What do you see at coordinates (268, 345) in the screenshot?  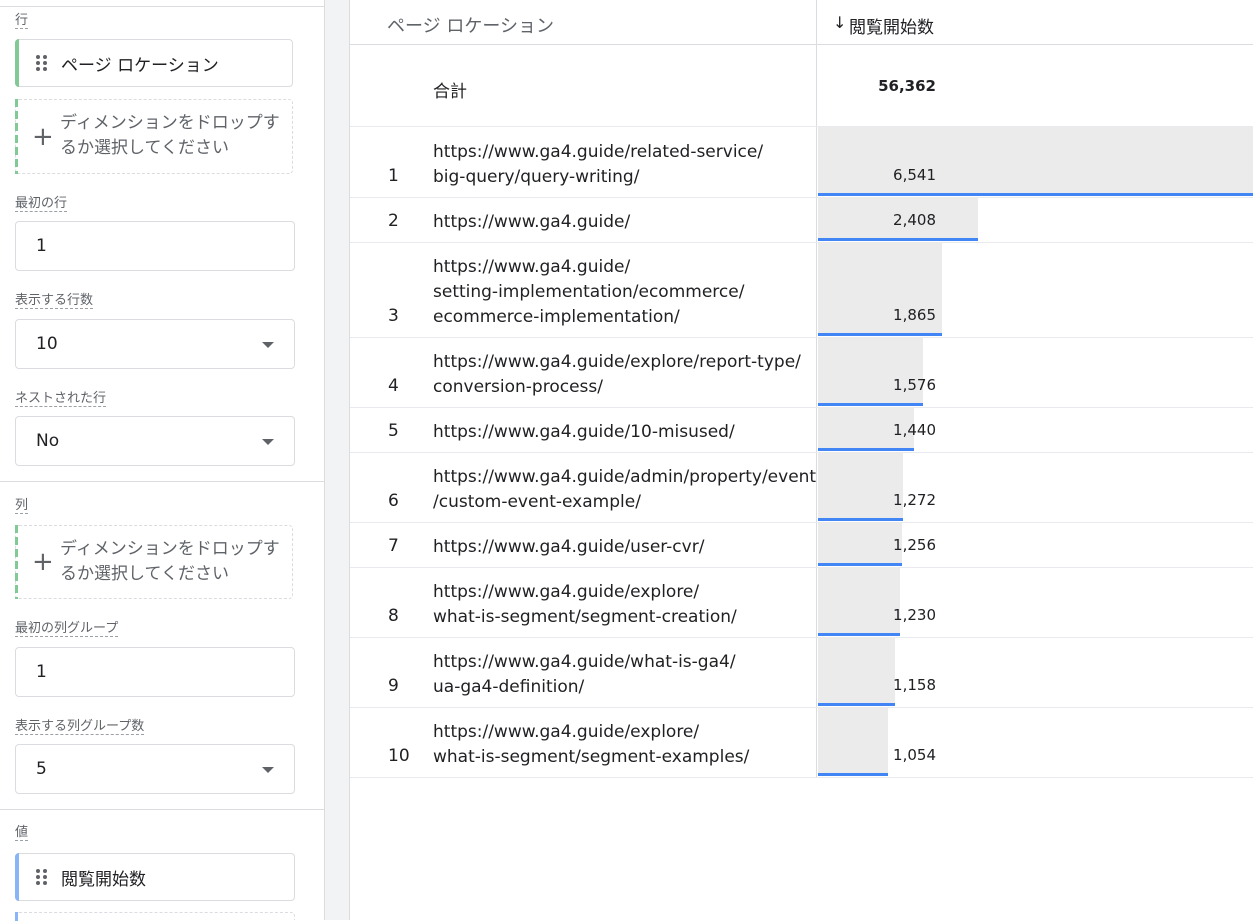 I see `dropdown-caret-icon` at bounding box center [268, 345].